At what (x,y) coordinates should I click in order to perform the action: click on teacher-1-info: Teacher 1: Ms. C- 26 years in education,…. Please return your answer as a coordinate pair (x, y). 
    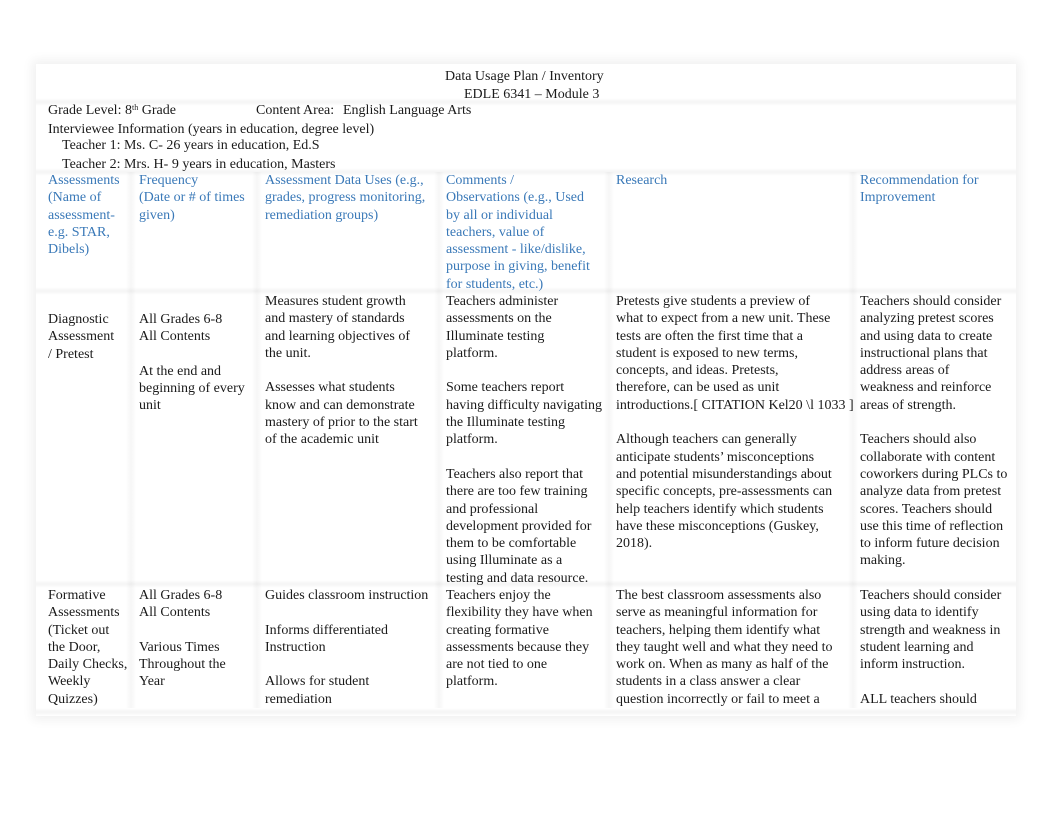
    Looking at the image, I should click on (191, 145).